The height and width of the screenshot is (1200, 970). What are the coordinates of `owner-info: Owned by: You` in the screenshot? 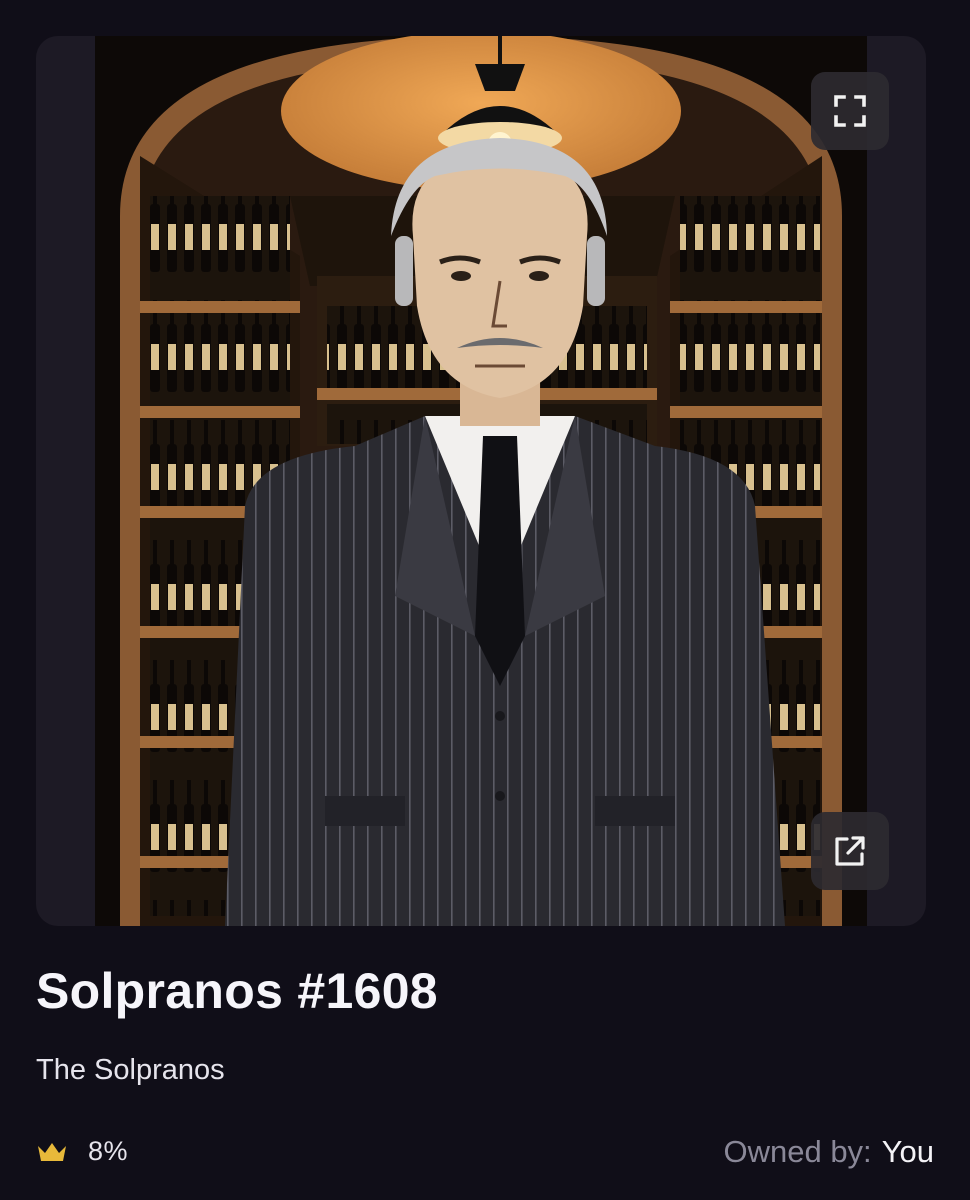 It's located at (828, 1152).